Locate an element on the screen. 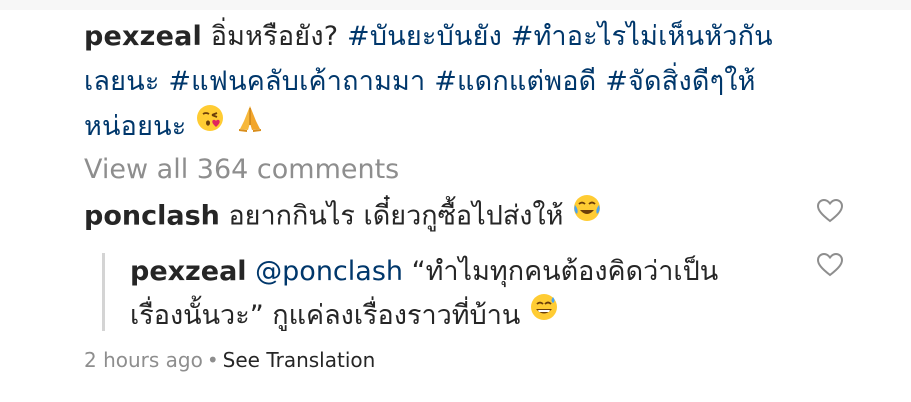 The image size is (911, 402). comment-like-heart-icon is located at coordinates (830, 211).